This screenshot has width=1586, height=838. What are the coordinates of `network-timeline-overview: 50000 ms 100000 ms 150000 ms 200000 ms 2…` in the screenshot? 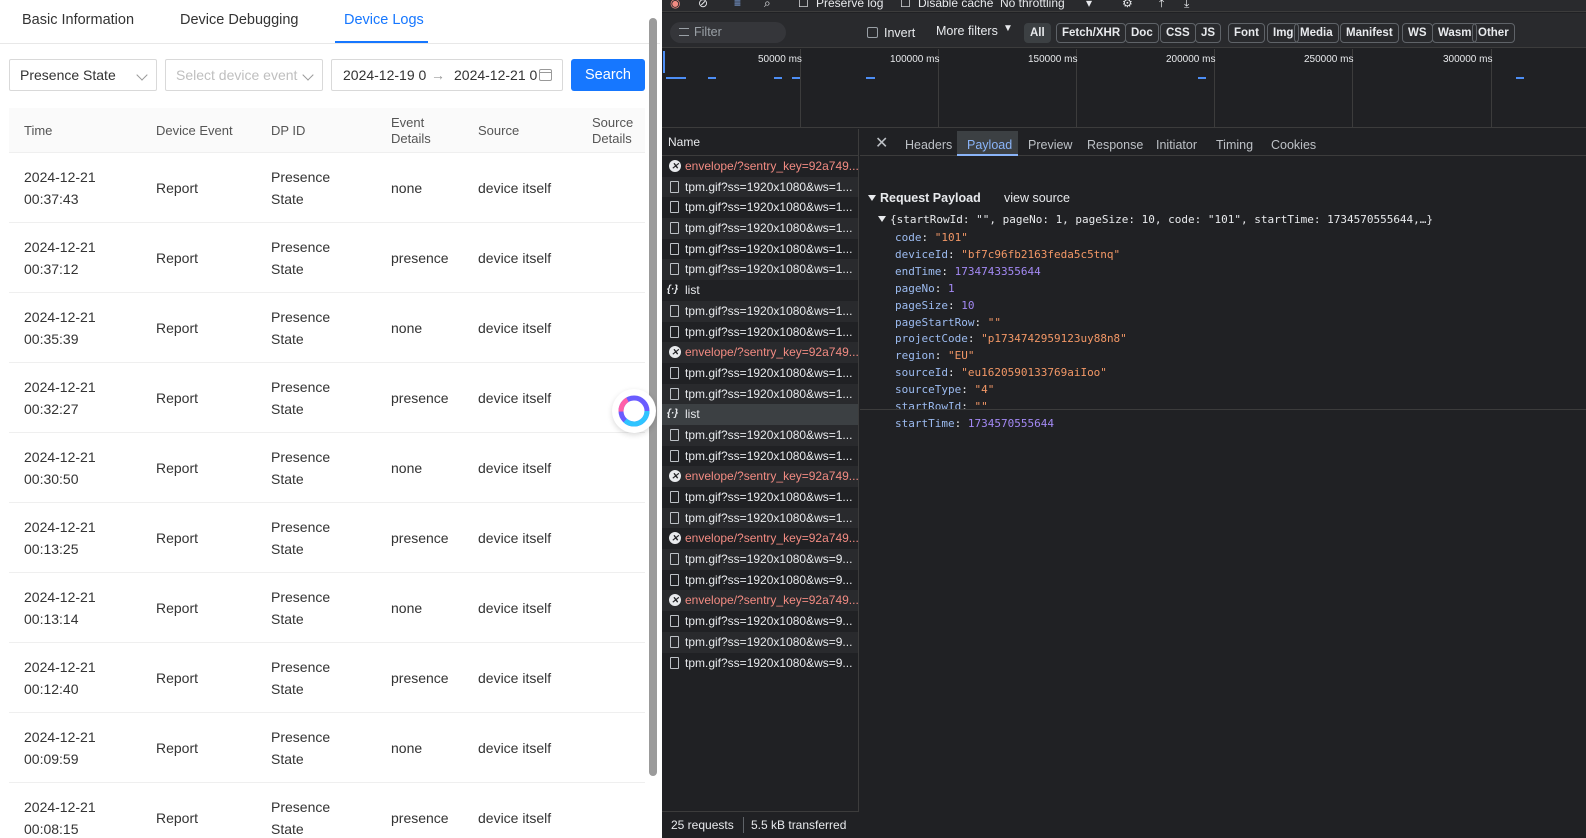 It's located at (1124, 88).